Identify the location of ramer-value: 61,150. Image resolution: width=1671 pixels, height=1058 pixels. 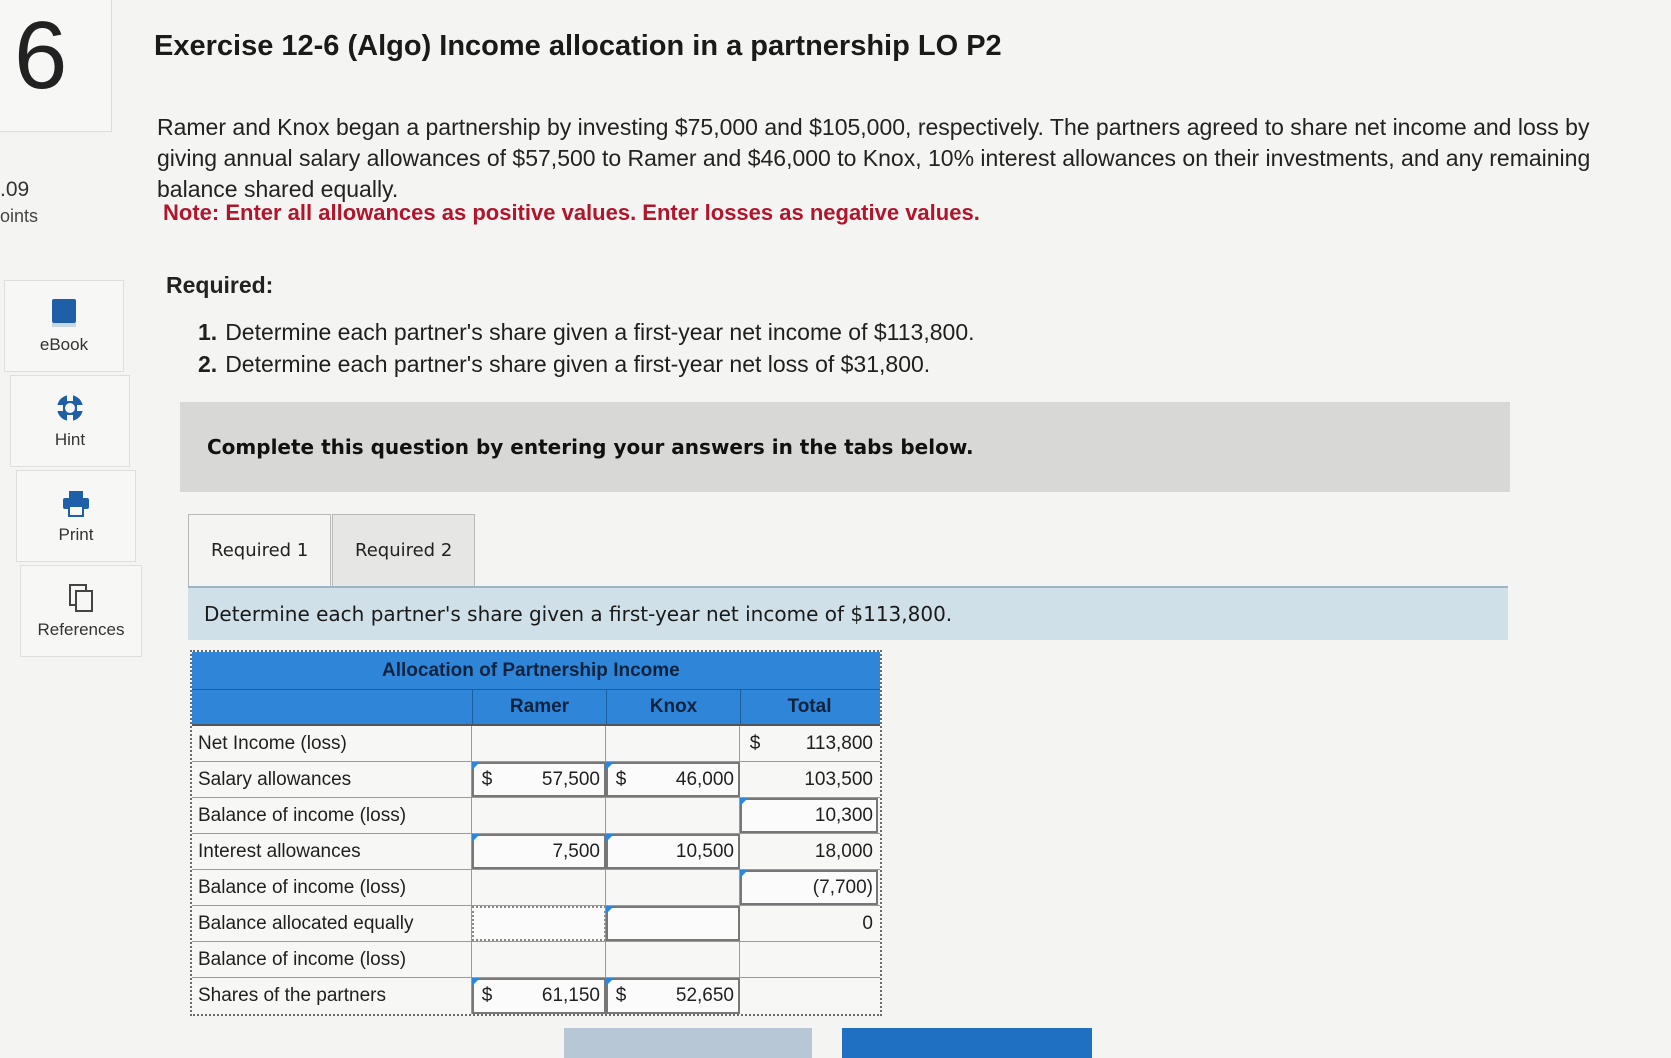
(570, 995).